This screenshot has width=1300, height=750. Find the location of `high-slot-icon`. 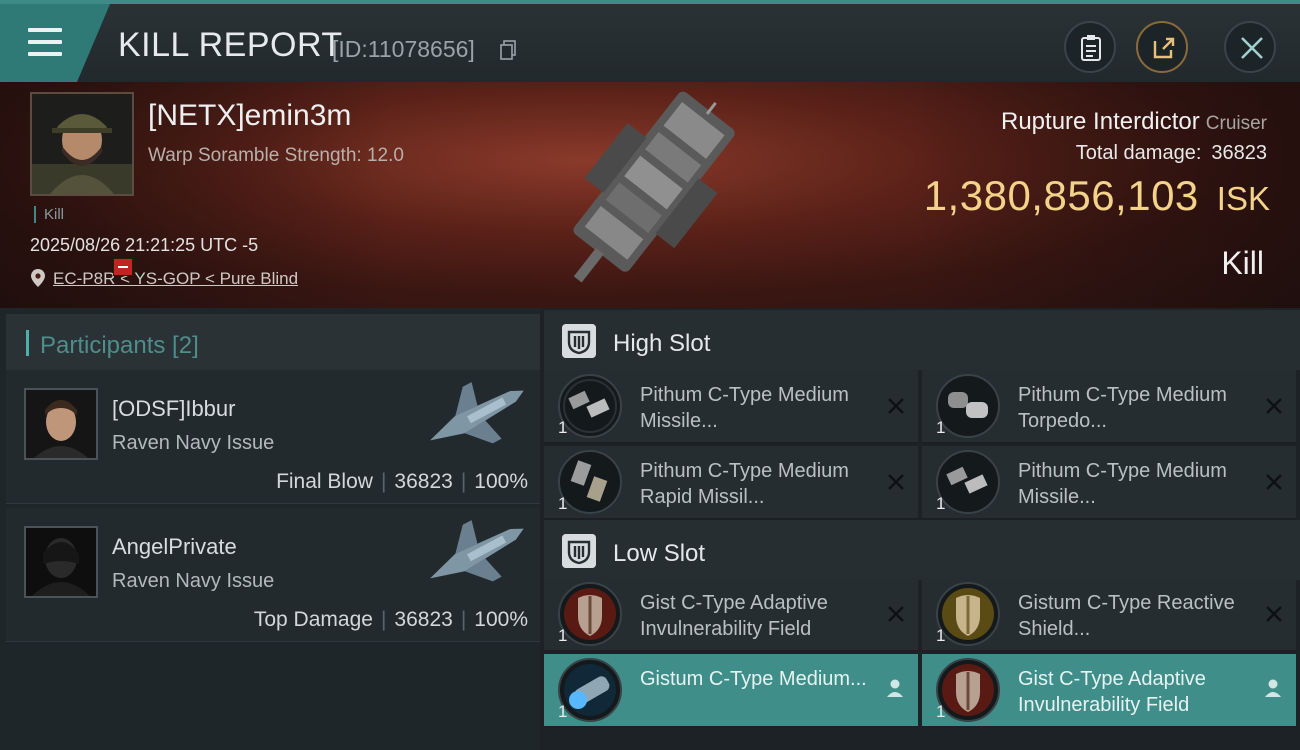

high-slot-icon is located at coordinates (579, 341).